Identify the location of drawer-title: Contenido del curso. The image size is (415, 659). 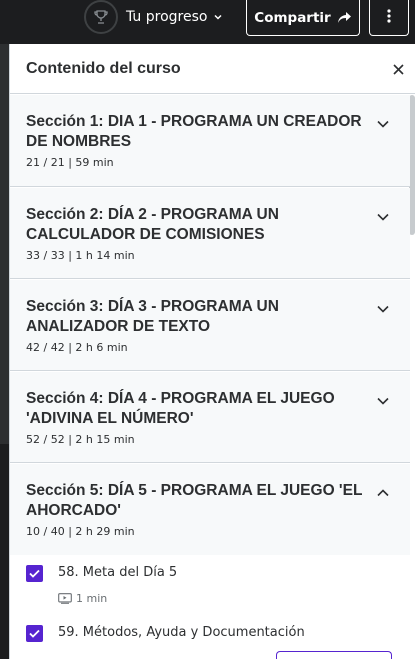
(103, 68).